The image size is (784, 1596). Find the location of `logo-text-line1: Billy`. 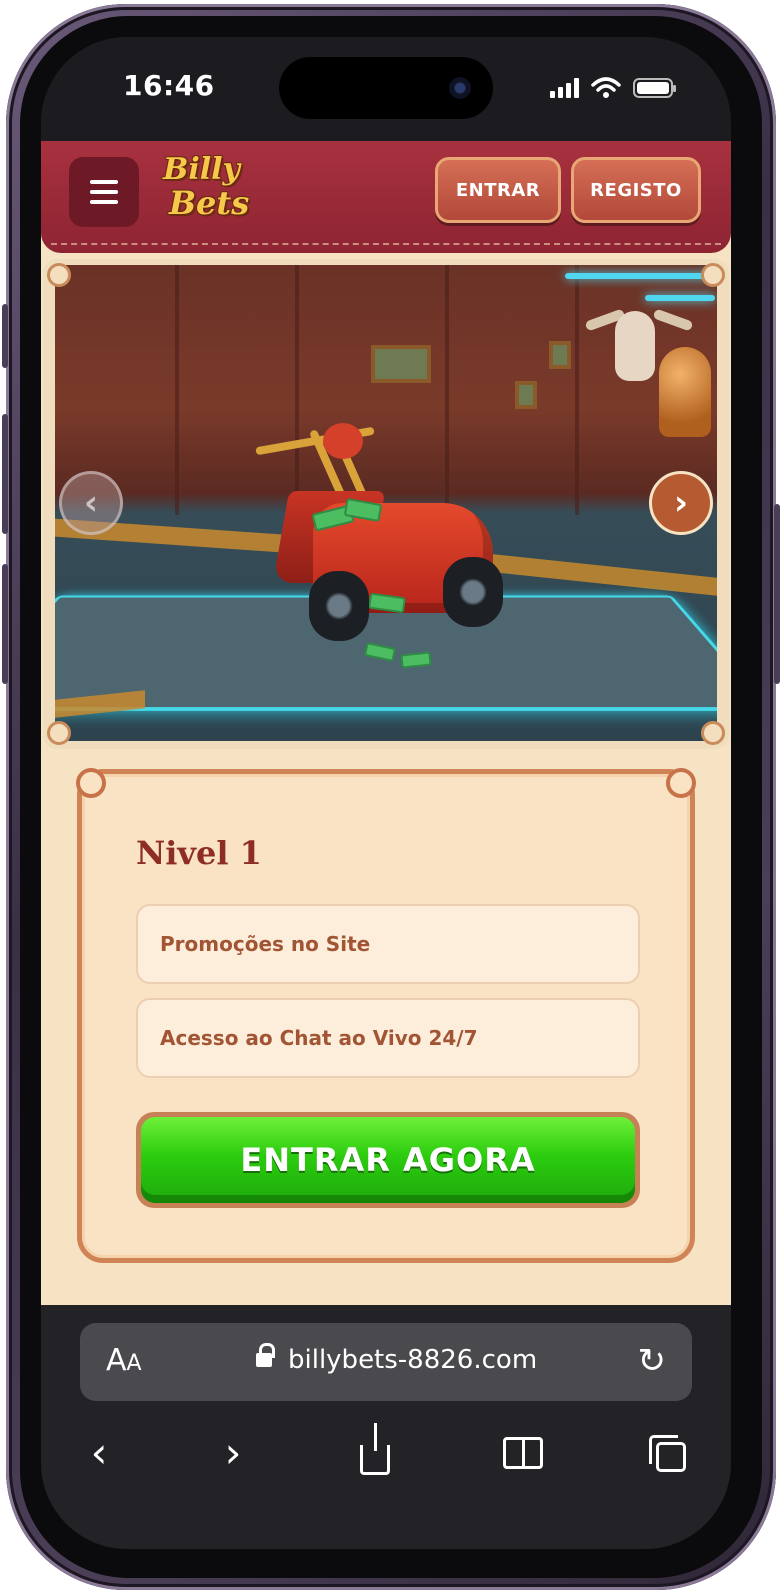

logo-text-line1: Billy is located at coordinates (201, 169).